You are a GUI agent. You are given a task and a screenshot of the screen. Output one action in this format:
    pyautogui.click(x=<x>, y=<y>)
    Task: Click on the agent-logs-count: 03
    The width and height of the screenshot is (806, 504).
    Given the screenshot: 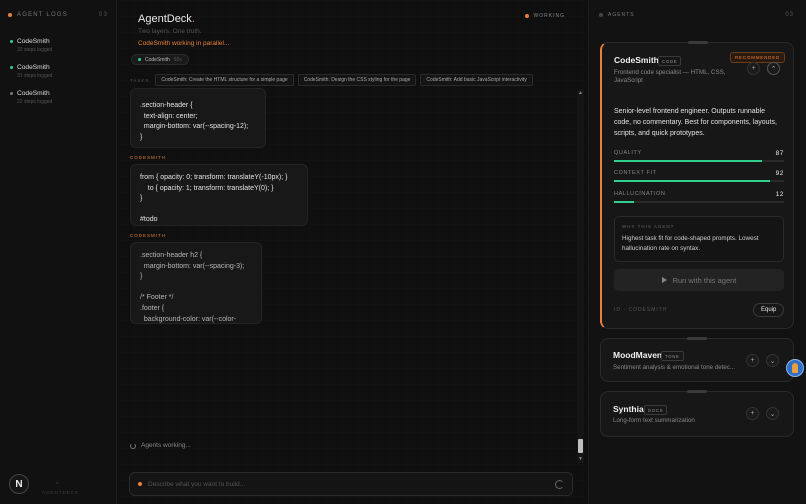 What is the action you would take?
    pyautogui.click(x=103, y=15)
    